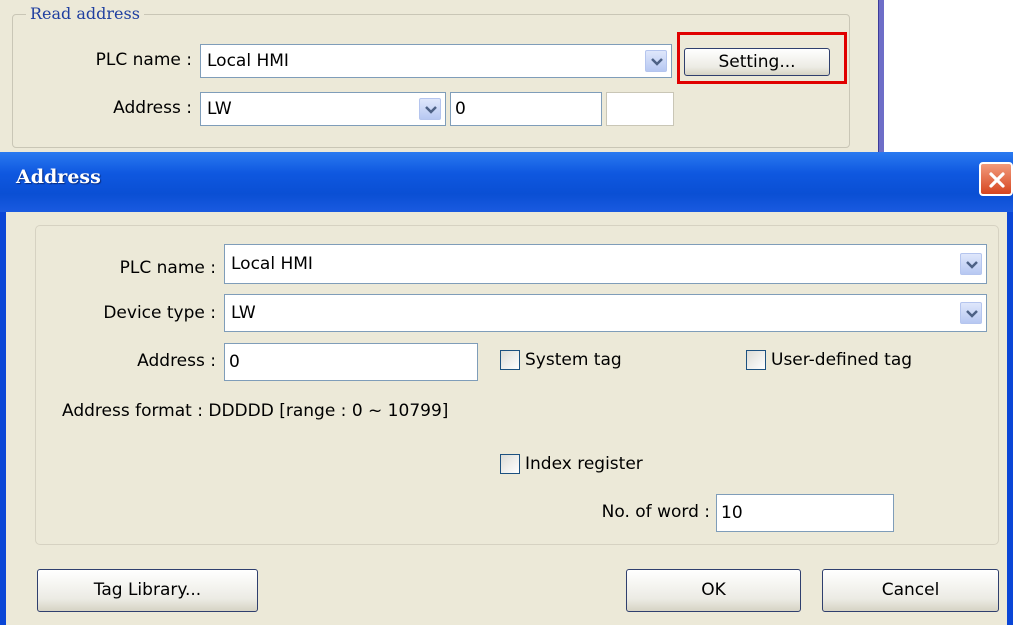 Image resolution: width=1013 pixels, height=625 pixels. What do you see at coordinates (756, 360) in the screenshot?
I see `user-defined-tag-checkbox` at bounding box center [756, 360].